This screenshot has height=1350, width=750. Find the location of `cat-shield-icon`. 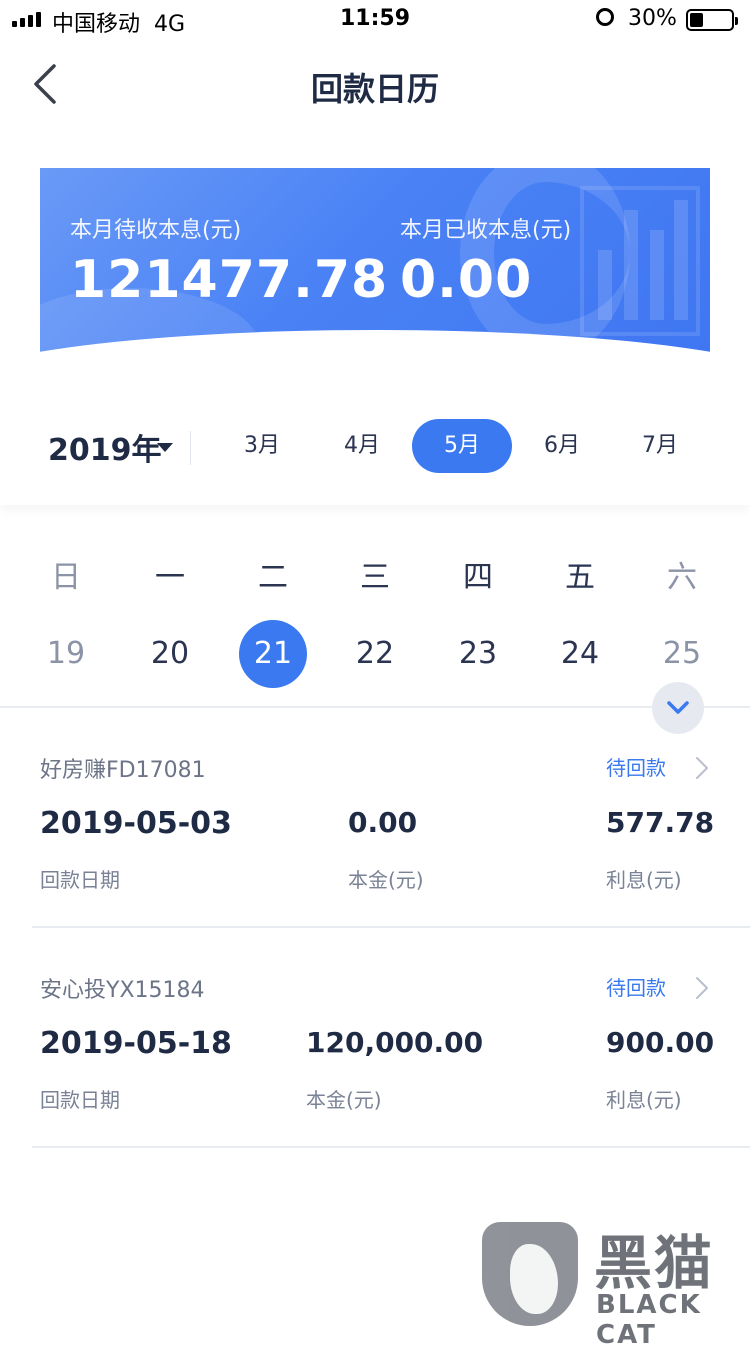

cat-shield-icon is located at coordinates (530, 1274).